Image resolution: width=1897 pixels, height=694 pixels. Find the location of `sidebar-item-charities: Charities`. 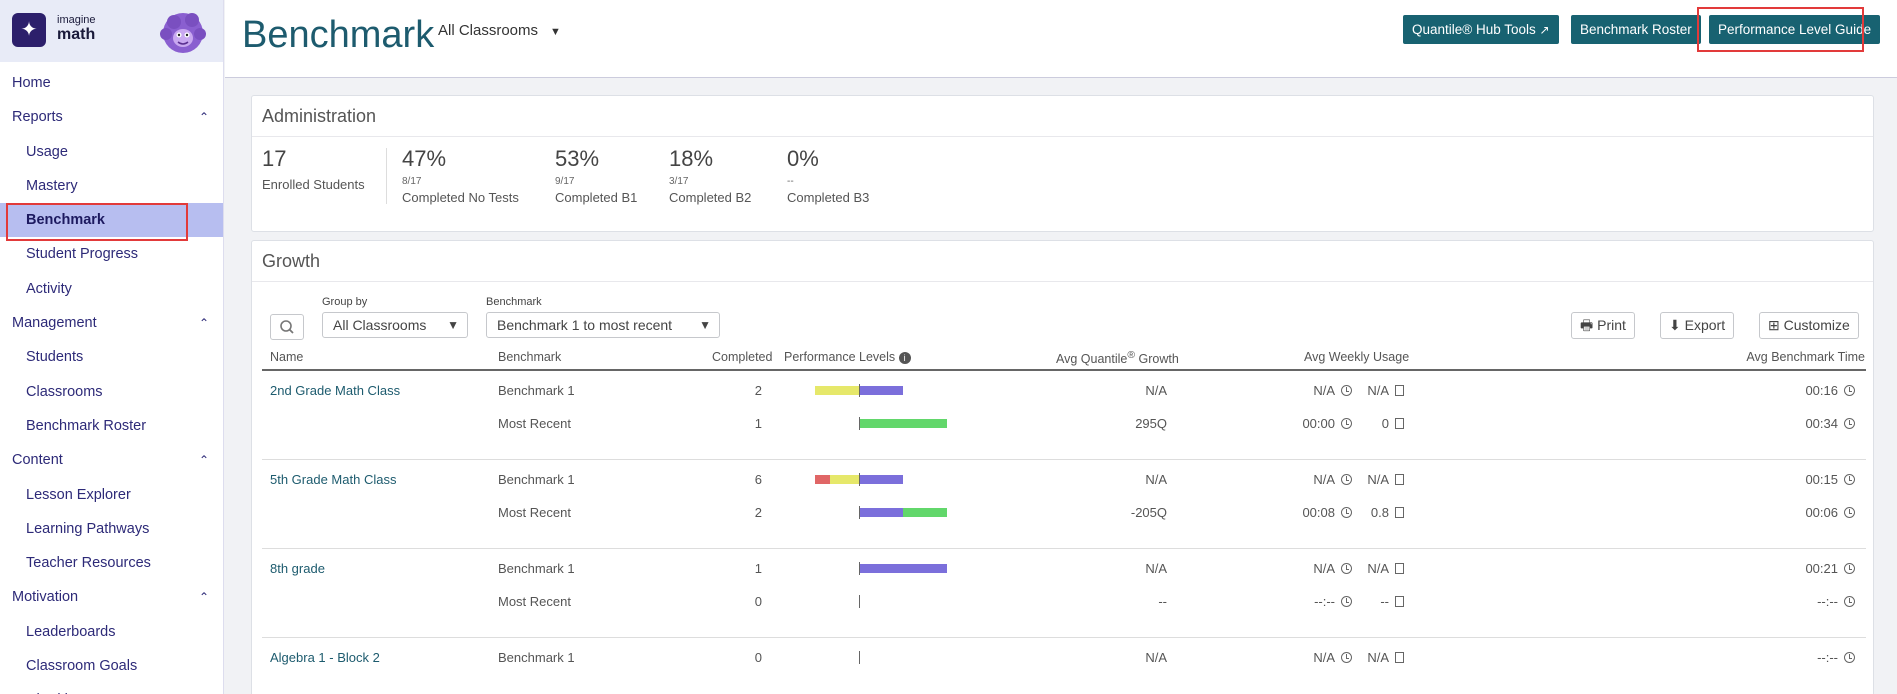

sidebar-item-charities: Charities is located at coordinates (111, 688).